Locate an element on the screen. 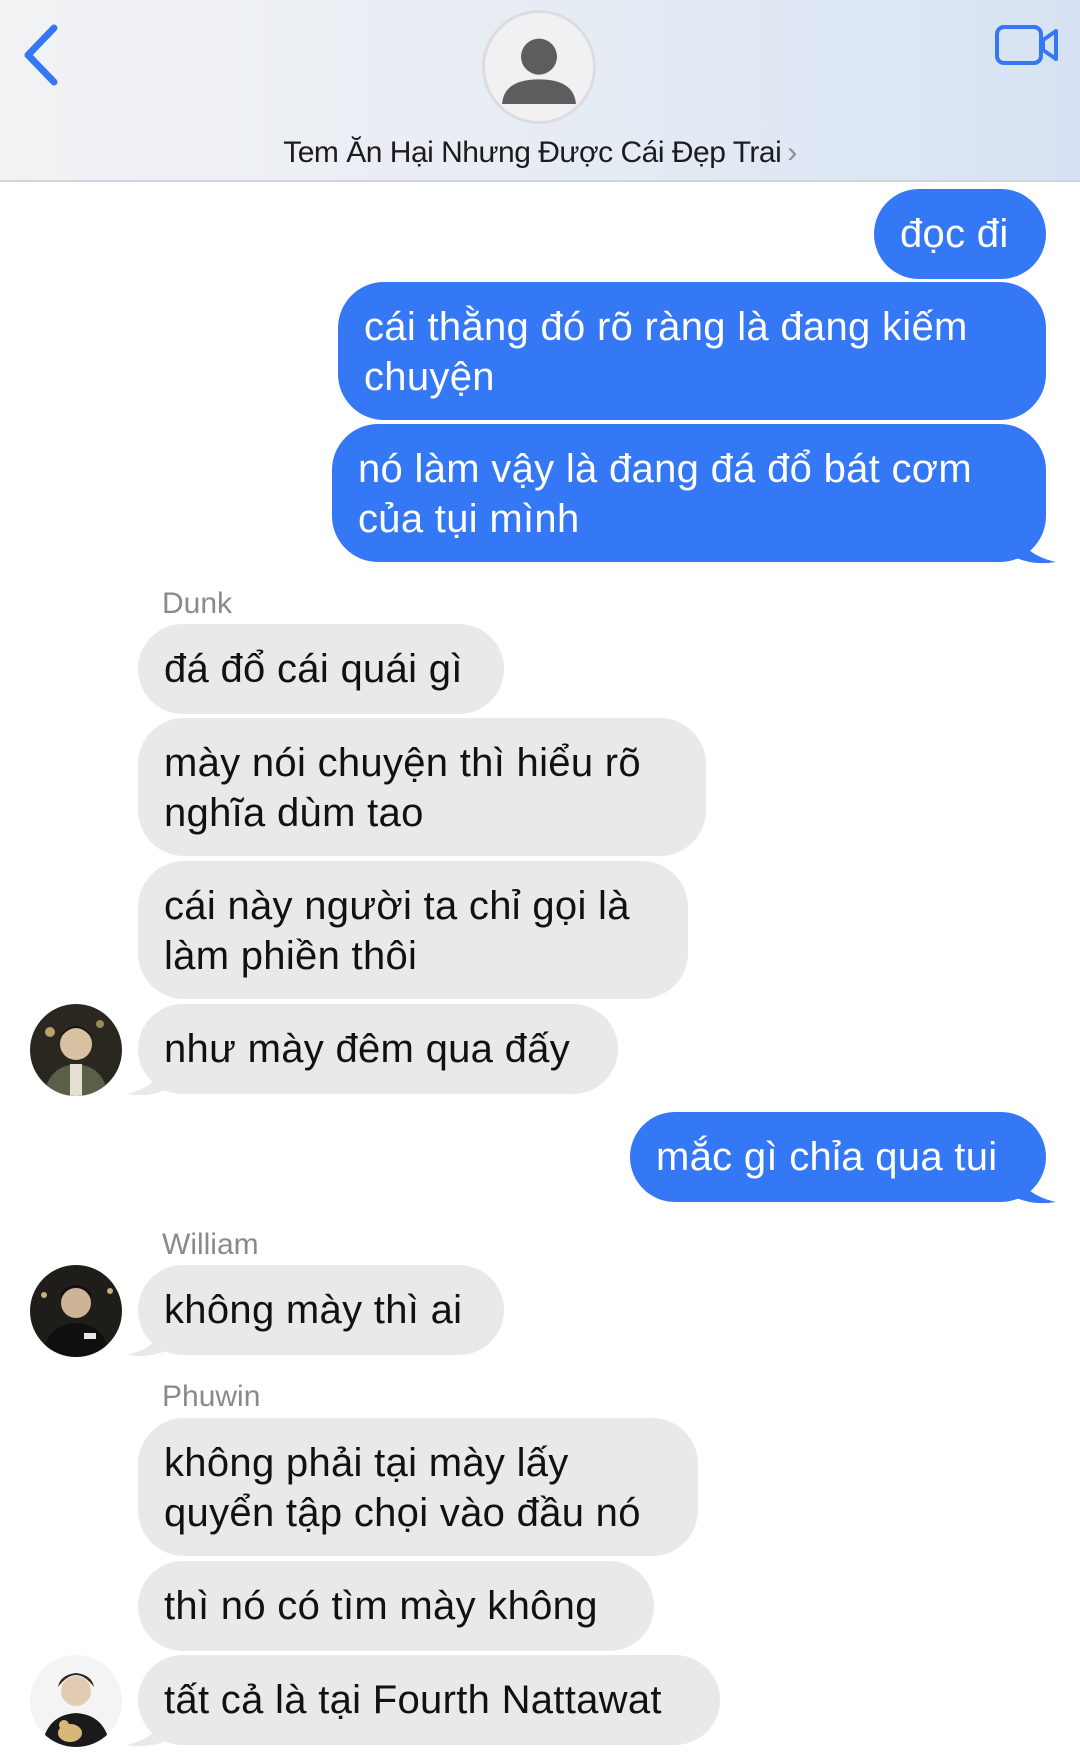 The image size is (1080, 1762). chevron-left-icon is located at coordinates (42, 55).